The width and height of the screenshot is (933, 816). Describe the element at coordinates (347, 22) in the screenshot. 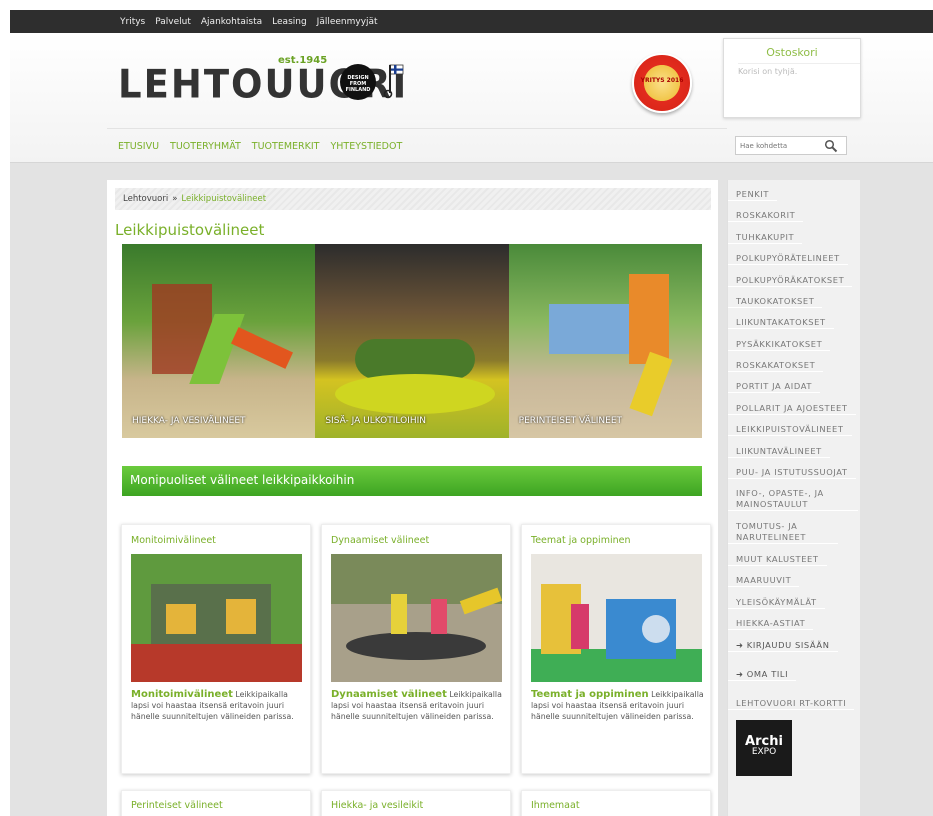

I see `top-nav-jalleenmyyjat: Jälleenmyyjät` at that location.